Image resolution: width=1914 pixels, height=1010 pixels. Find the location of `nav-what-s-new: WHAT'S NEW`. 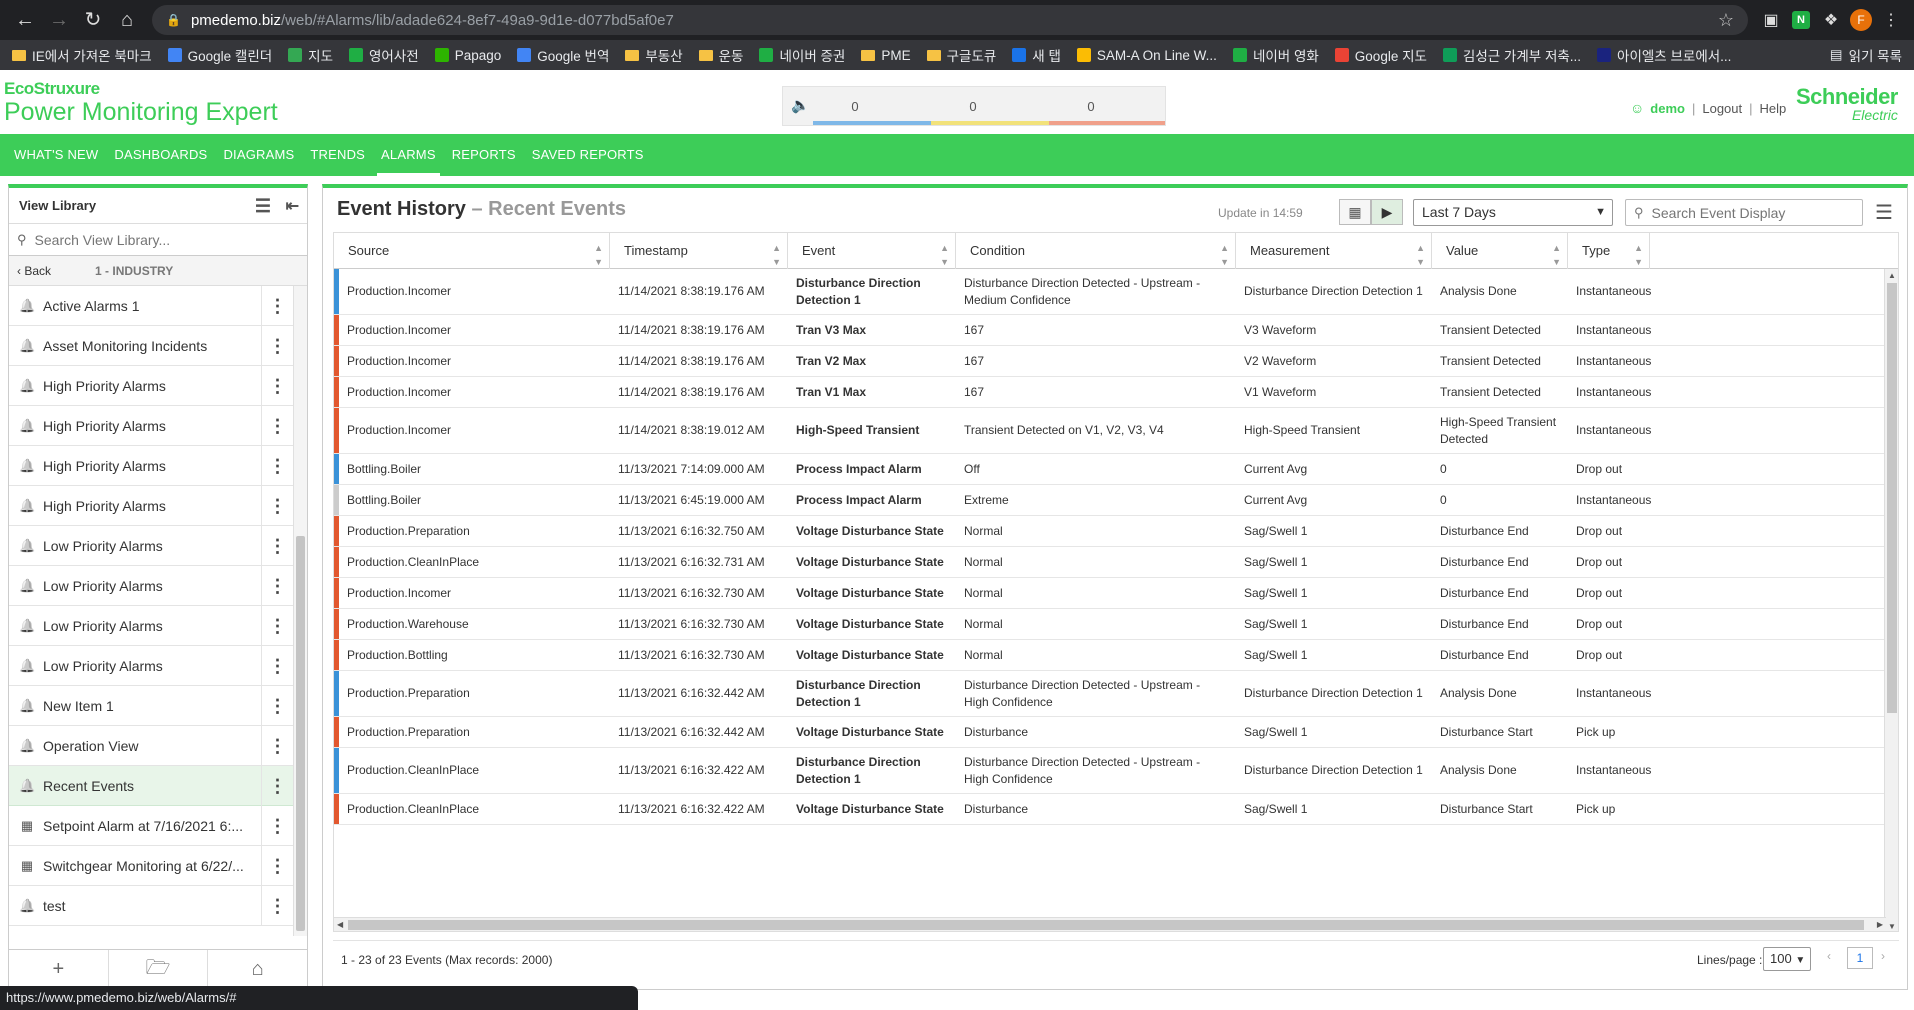

nav-what-s-new: WHAT'S NEW is located at coordinates (56, 155).